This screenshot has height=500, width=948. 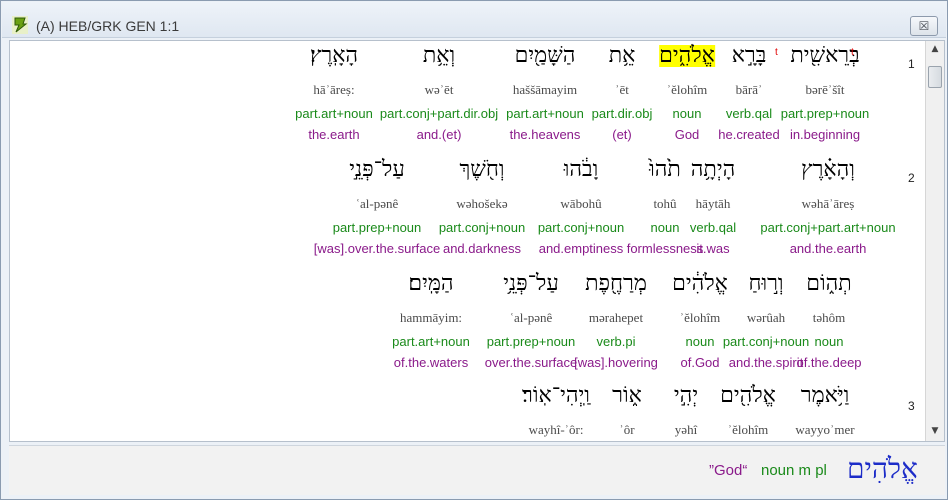 What do you see at coordinates (713, 203) in the screenshot?
I see `transliteration: hāytāh` at bounding box center [713, 203].